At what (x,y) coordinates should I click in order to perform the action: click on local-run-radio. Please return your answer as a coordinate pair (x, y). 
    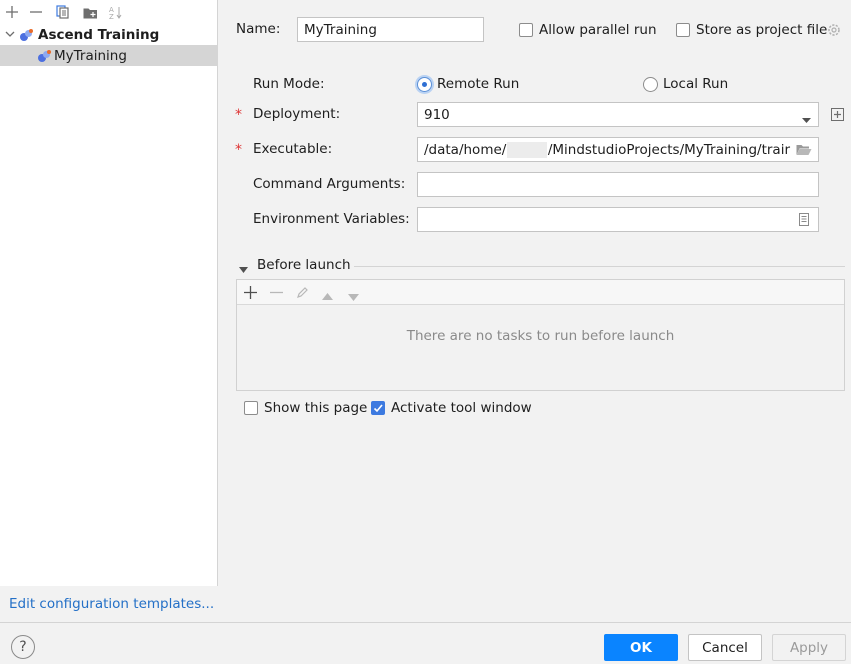
    Looking at the image, I should click on (650, 84).